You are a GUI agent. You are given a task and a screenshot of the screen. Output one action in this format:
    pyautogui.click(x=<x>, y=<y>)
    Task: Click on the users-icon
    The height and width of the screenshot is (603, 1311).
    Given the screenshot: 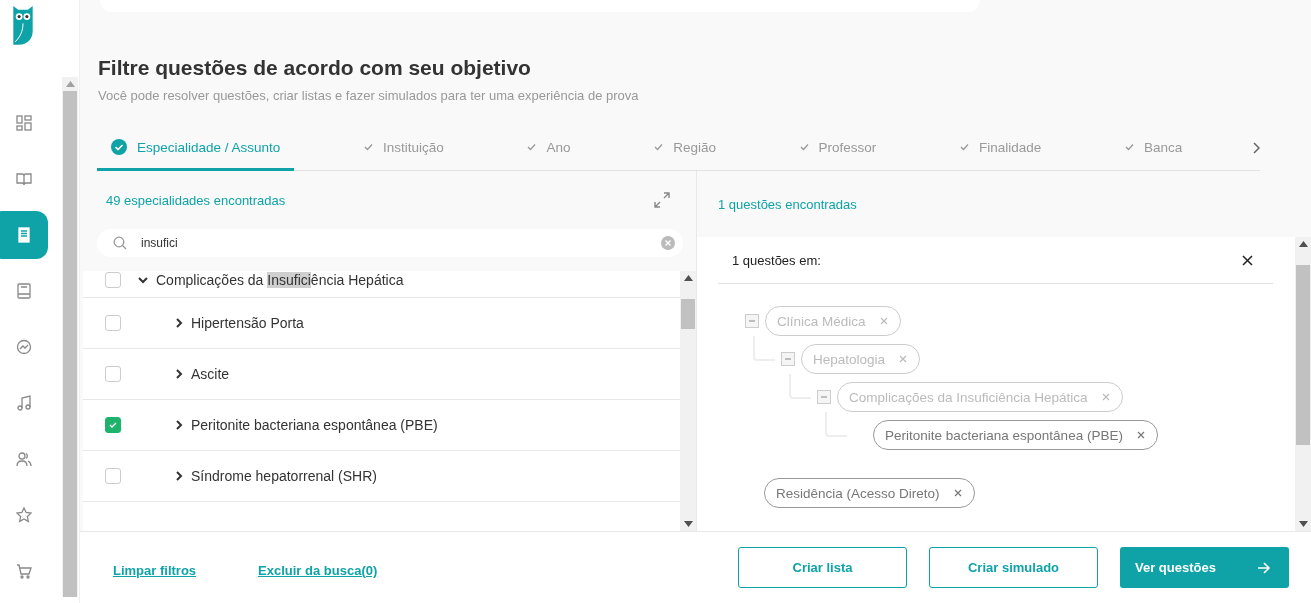 What is the action you would take?
    pyautogui.click(x=24, y=459)
    